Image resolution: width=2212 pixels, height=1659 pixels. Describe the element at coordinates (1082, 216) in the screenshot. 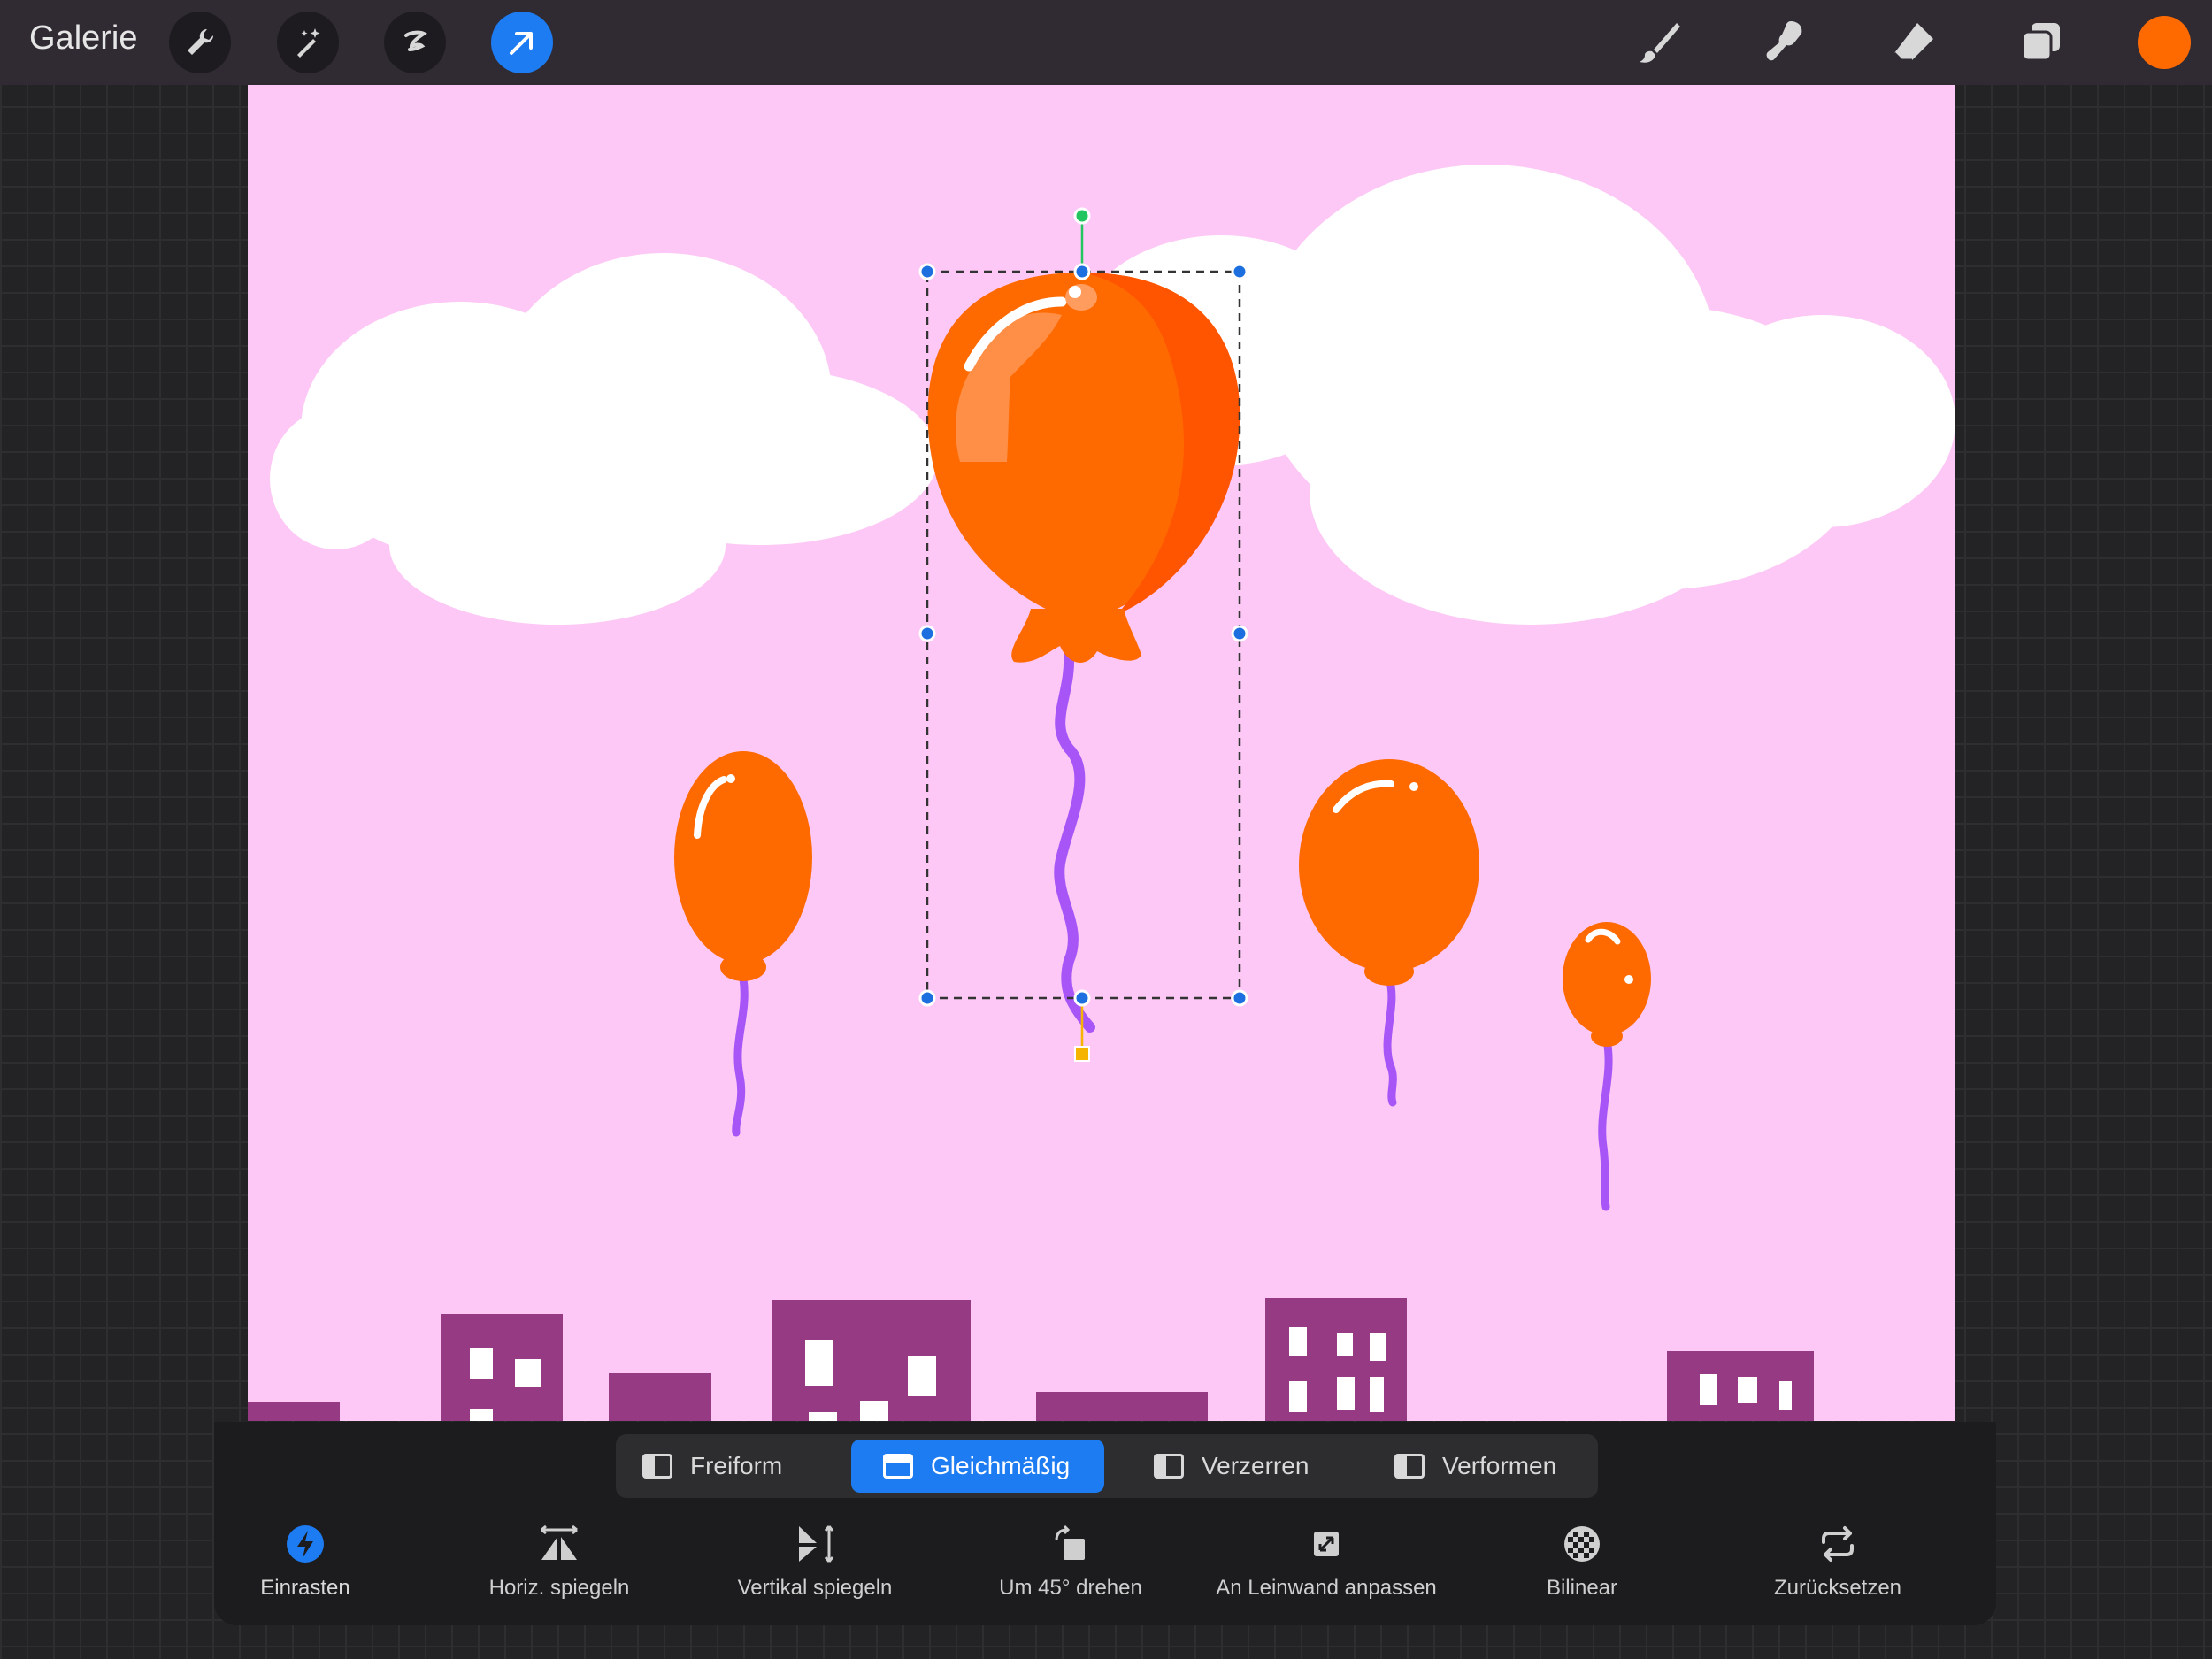

I see `rotation-handle` at that location.